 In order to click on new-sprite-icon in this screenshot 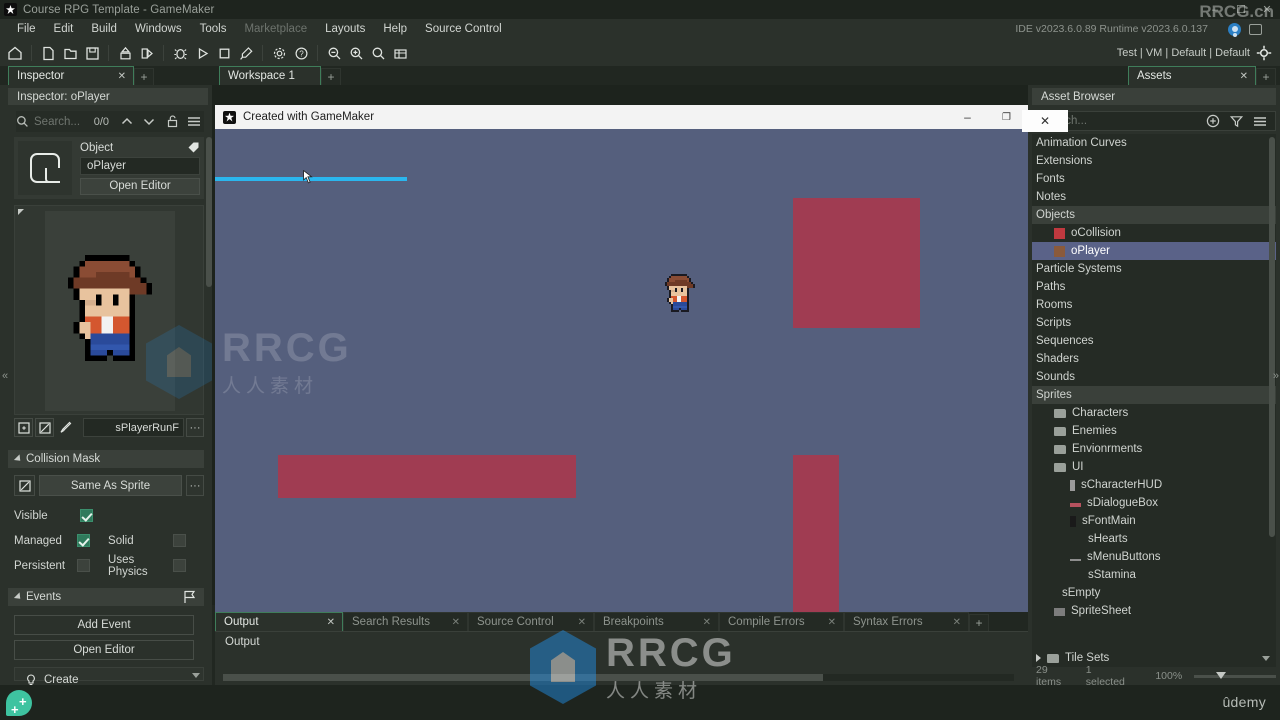, I will do `click(23, 427)`.